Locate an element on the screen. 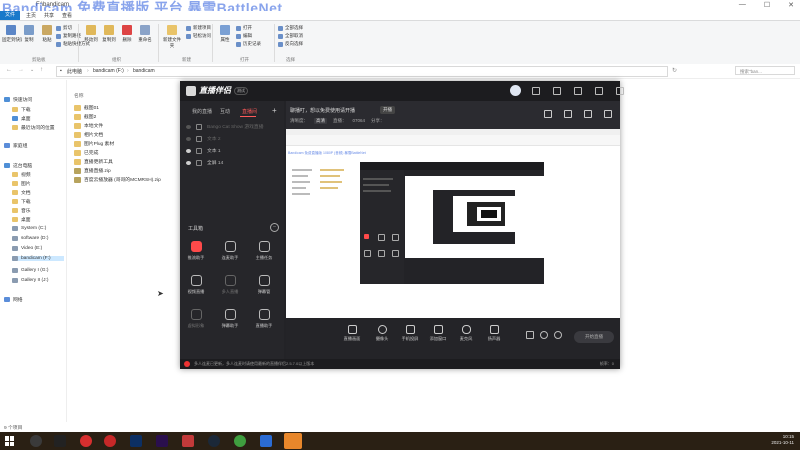 The image size is (800, 450). nav-drive-d: software (D:) is located at coordinates (30, 238).